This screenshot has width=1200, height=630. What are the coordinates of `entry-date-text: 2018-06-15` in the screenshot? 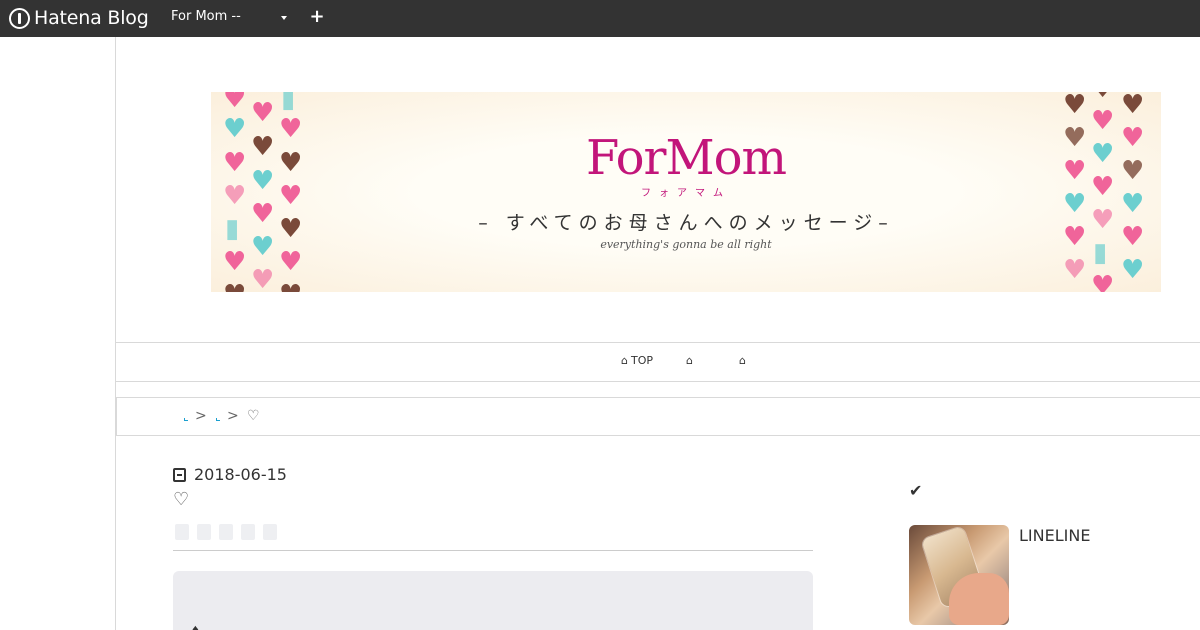 It's located at (240, 474).